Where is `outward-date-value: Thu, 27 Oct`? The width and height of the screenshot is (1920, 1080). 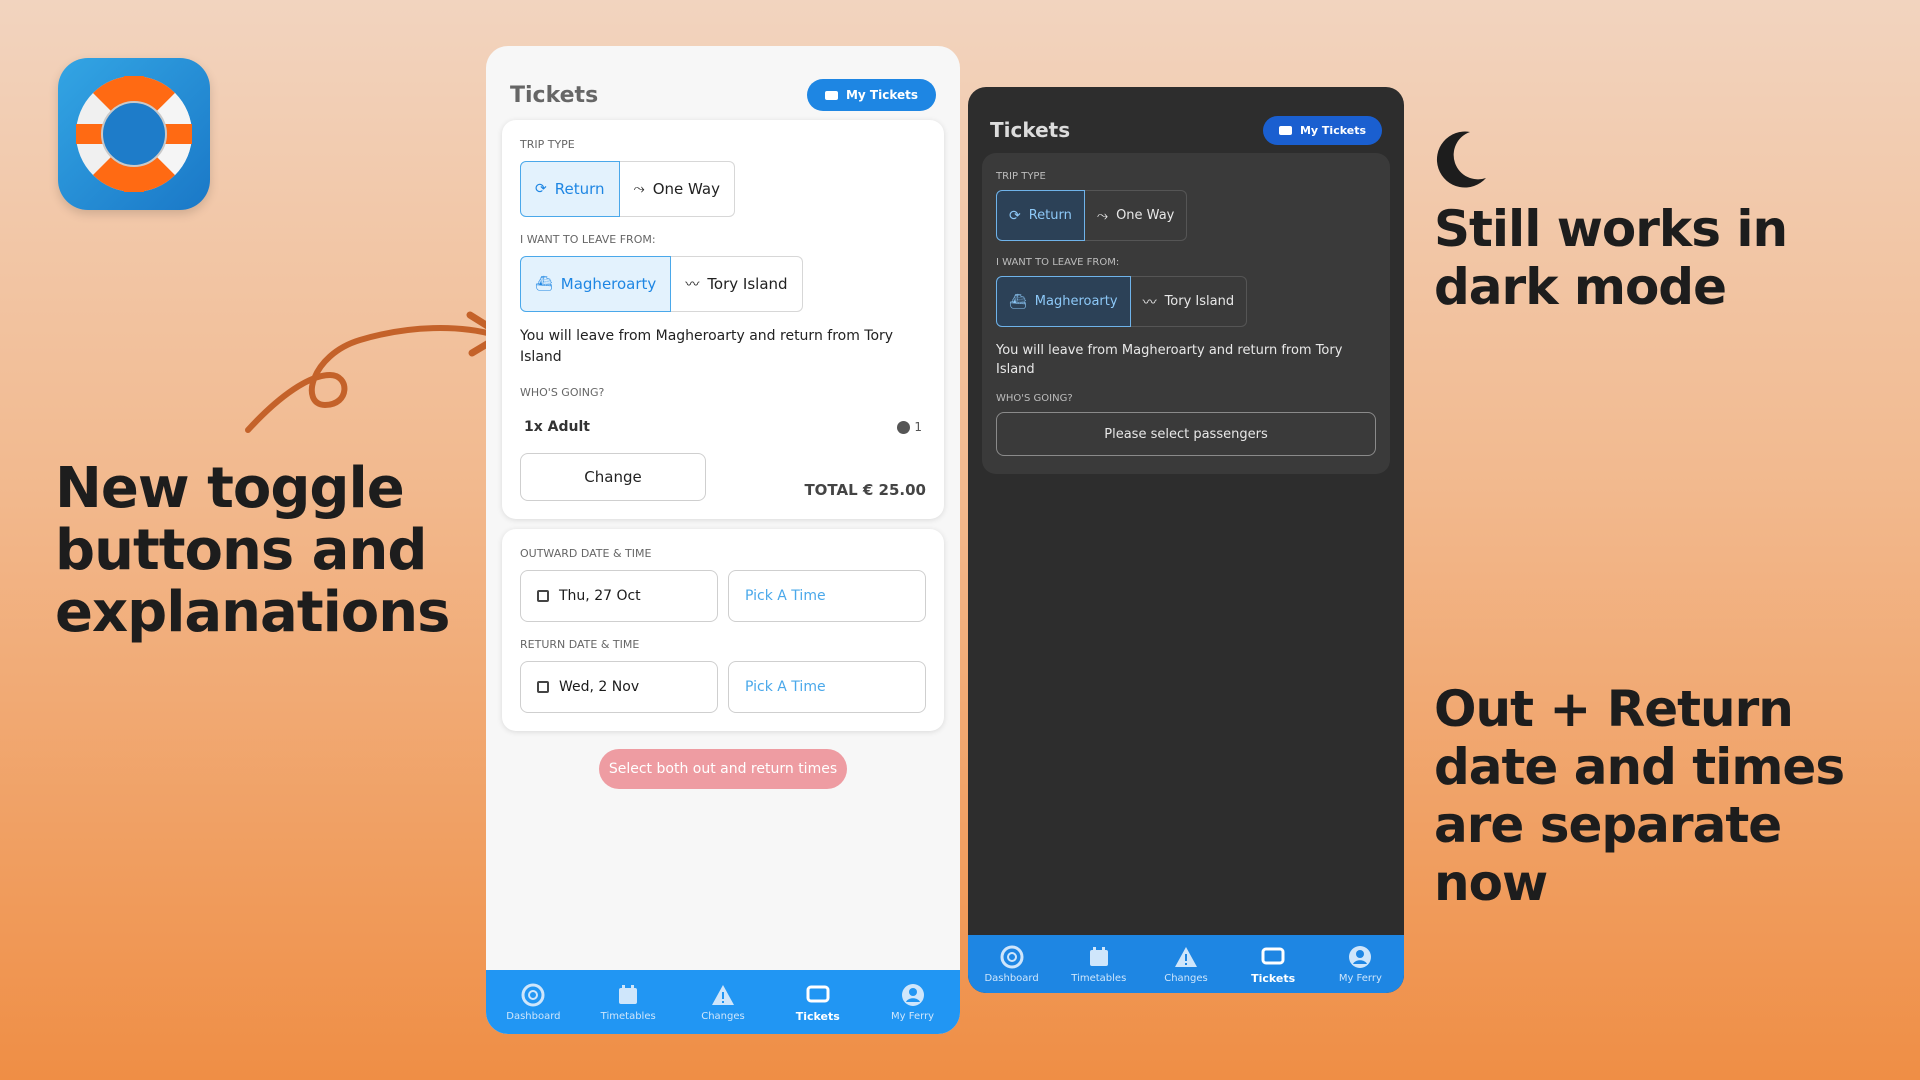
outward-date-value: Thu, 27 Oct is located at coordinates (600, 596).